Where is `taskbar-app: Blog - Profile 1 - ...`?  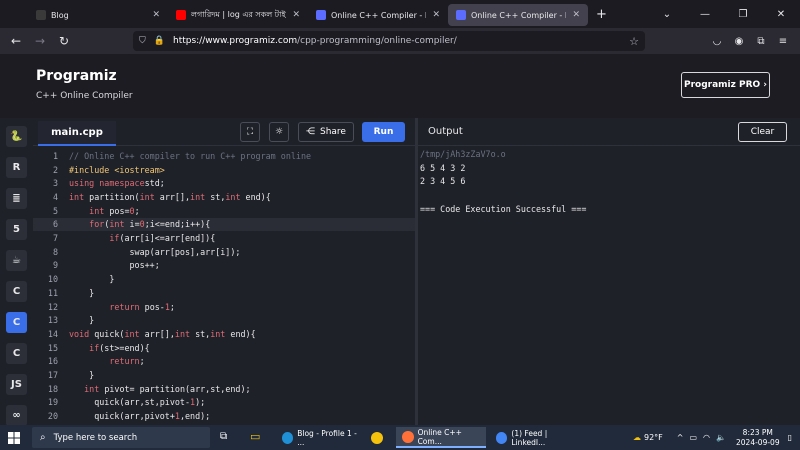 taskbar-app: Blog - Profile 1 - ... is located at coordinates (319, 437).